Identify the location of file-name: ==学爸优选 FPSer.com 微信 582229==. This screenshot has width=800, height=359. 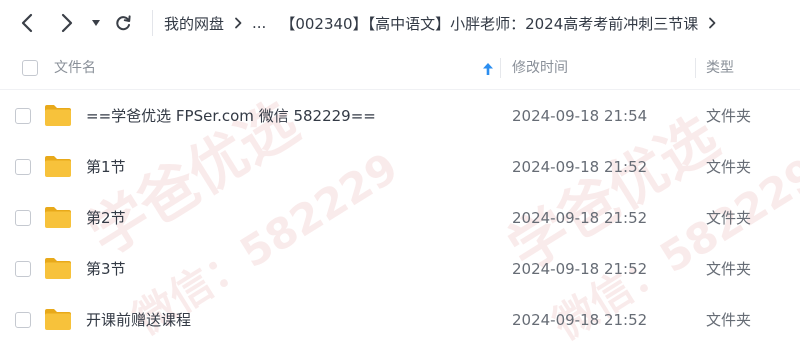
(231, 116).